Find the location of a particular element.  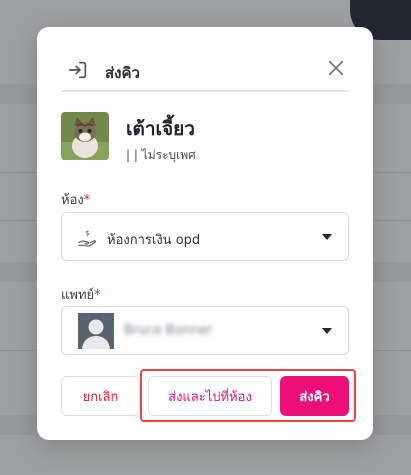

patient-photo is located at coordinates (85, 136).